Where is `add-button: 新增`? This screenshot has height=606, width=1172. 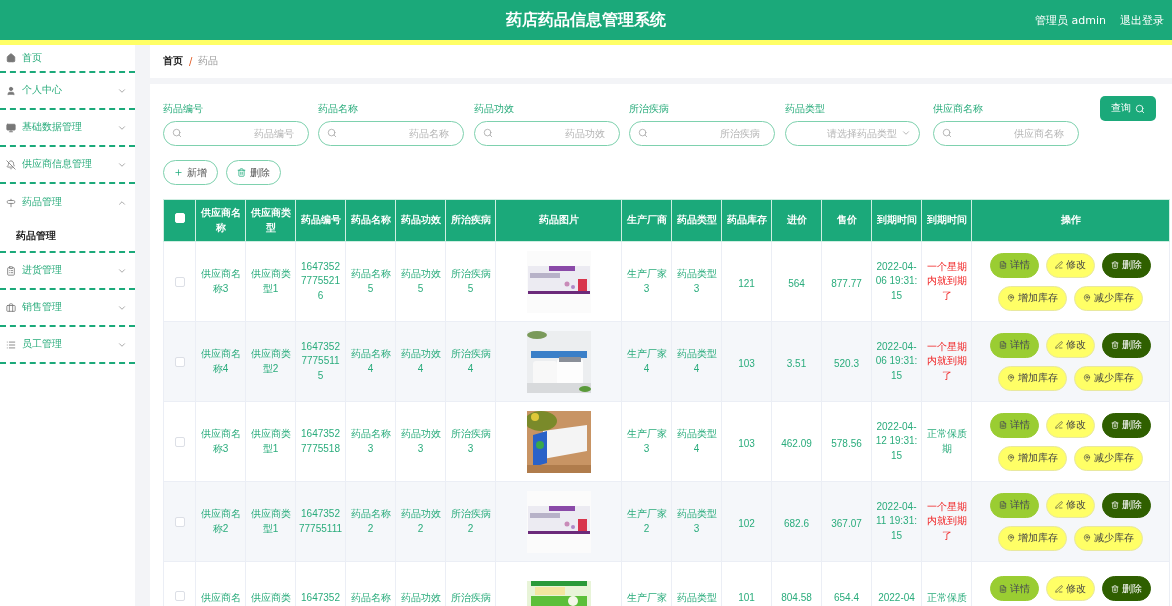 add-button: 新增 is located at coordinates (190, 172).